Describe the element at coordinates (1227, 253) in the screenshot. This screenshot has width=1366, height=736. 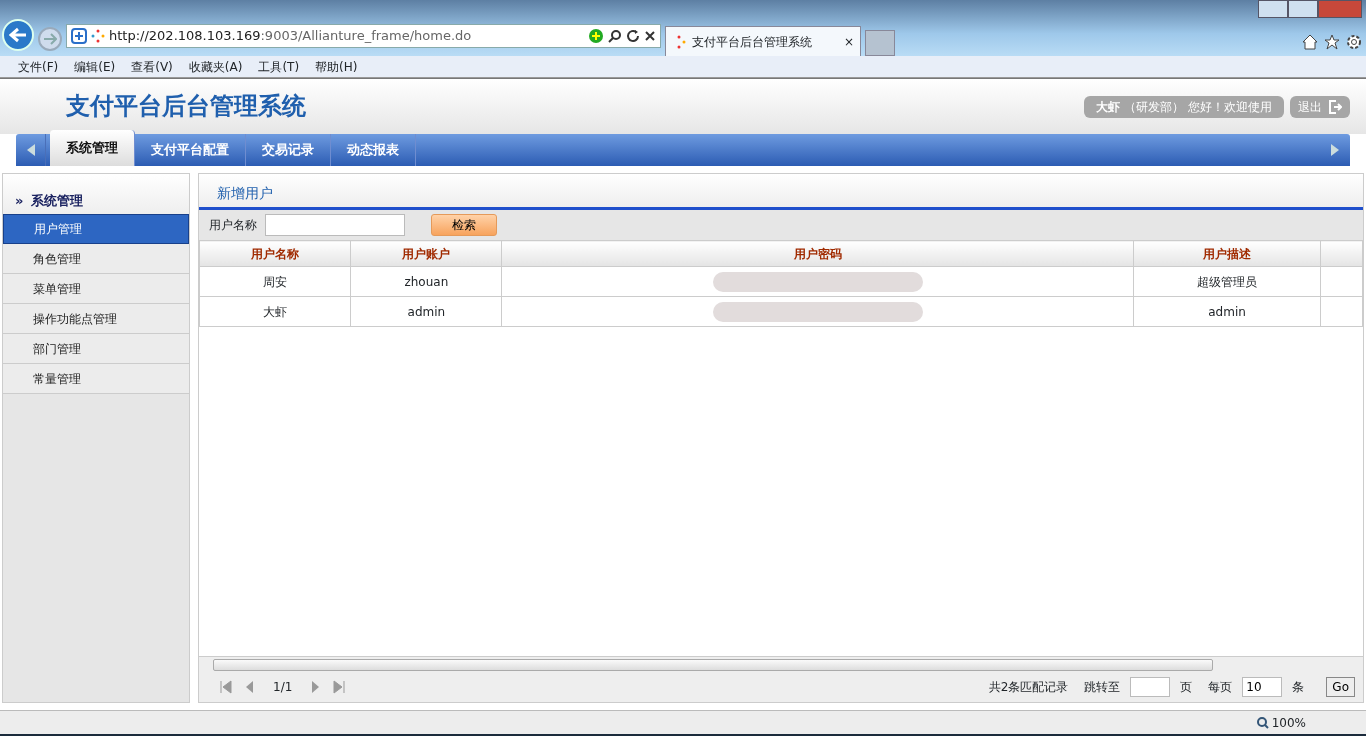
I see `column-header: 用户描述` at that location.